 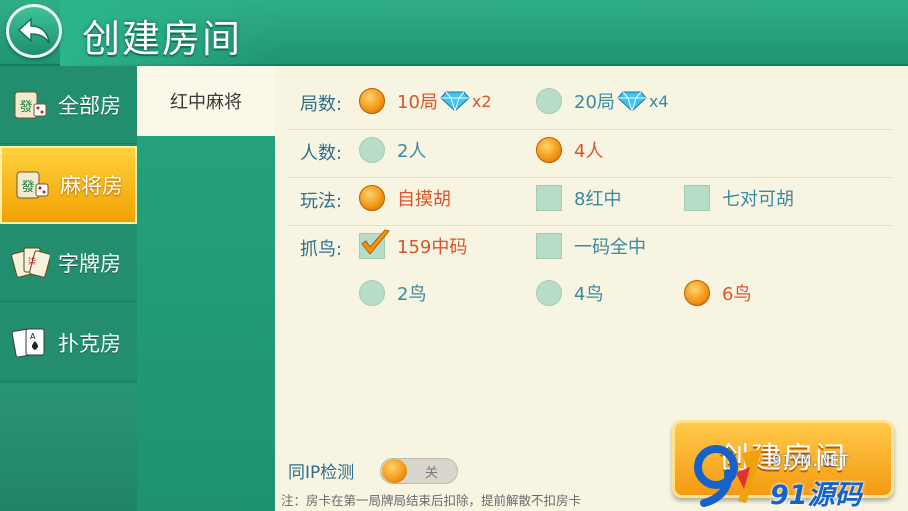 I want to click on option-label: 一码全中, so click(x=610, y=247).